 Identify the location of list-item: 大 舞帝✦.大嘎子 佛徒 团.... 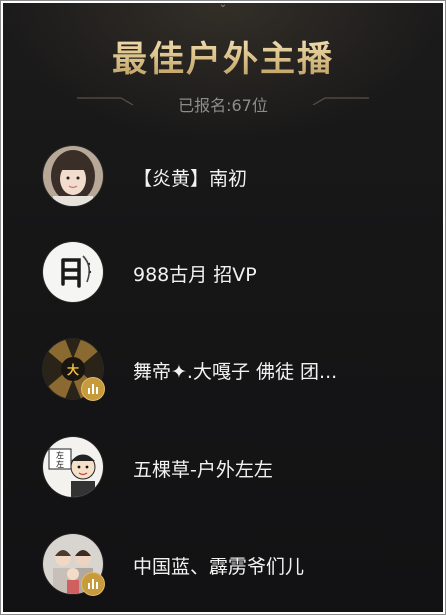
(223, 374).